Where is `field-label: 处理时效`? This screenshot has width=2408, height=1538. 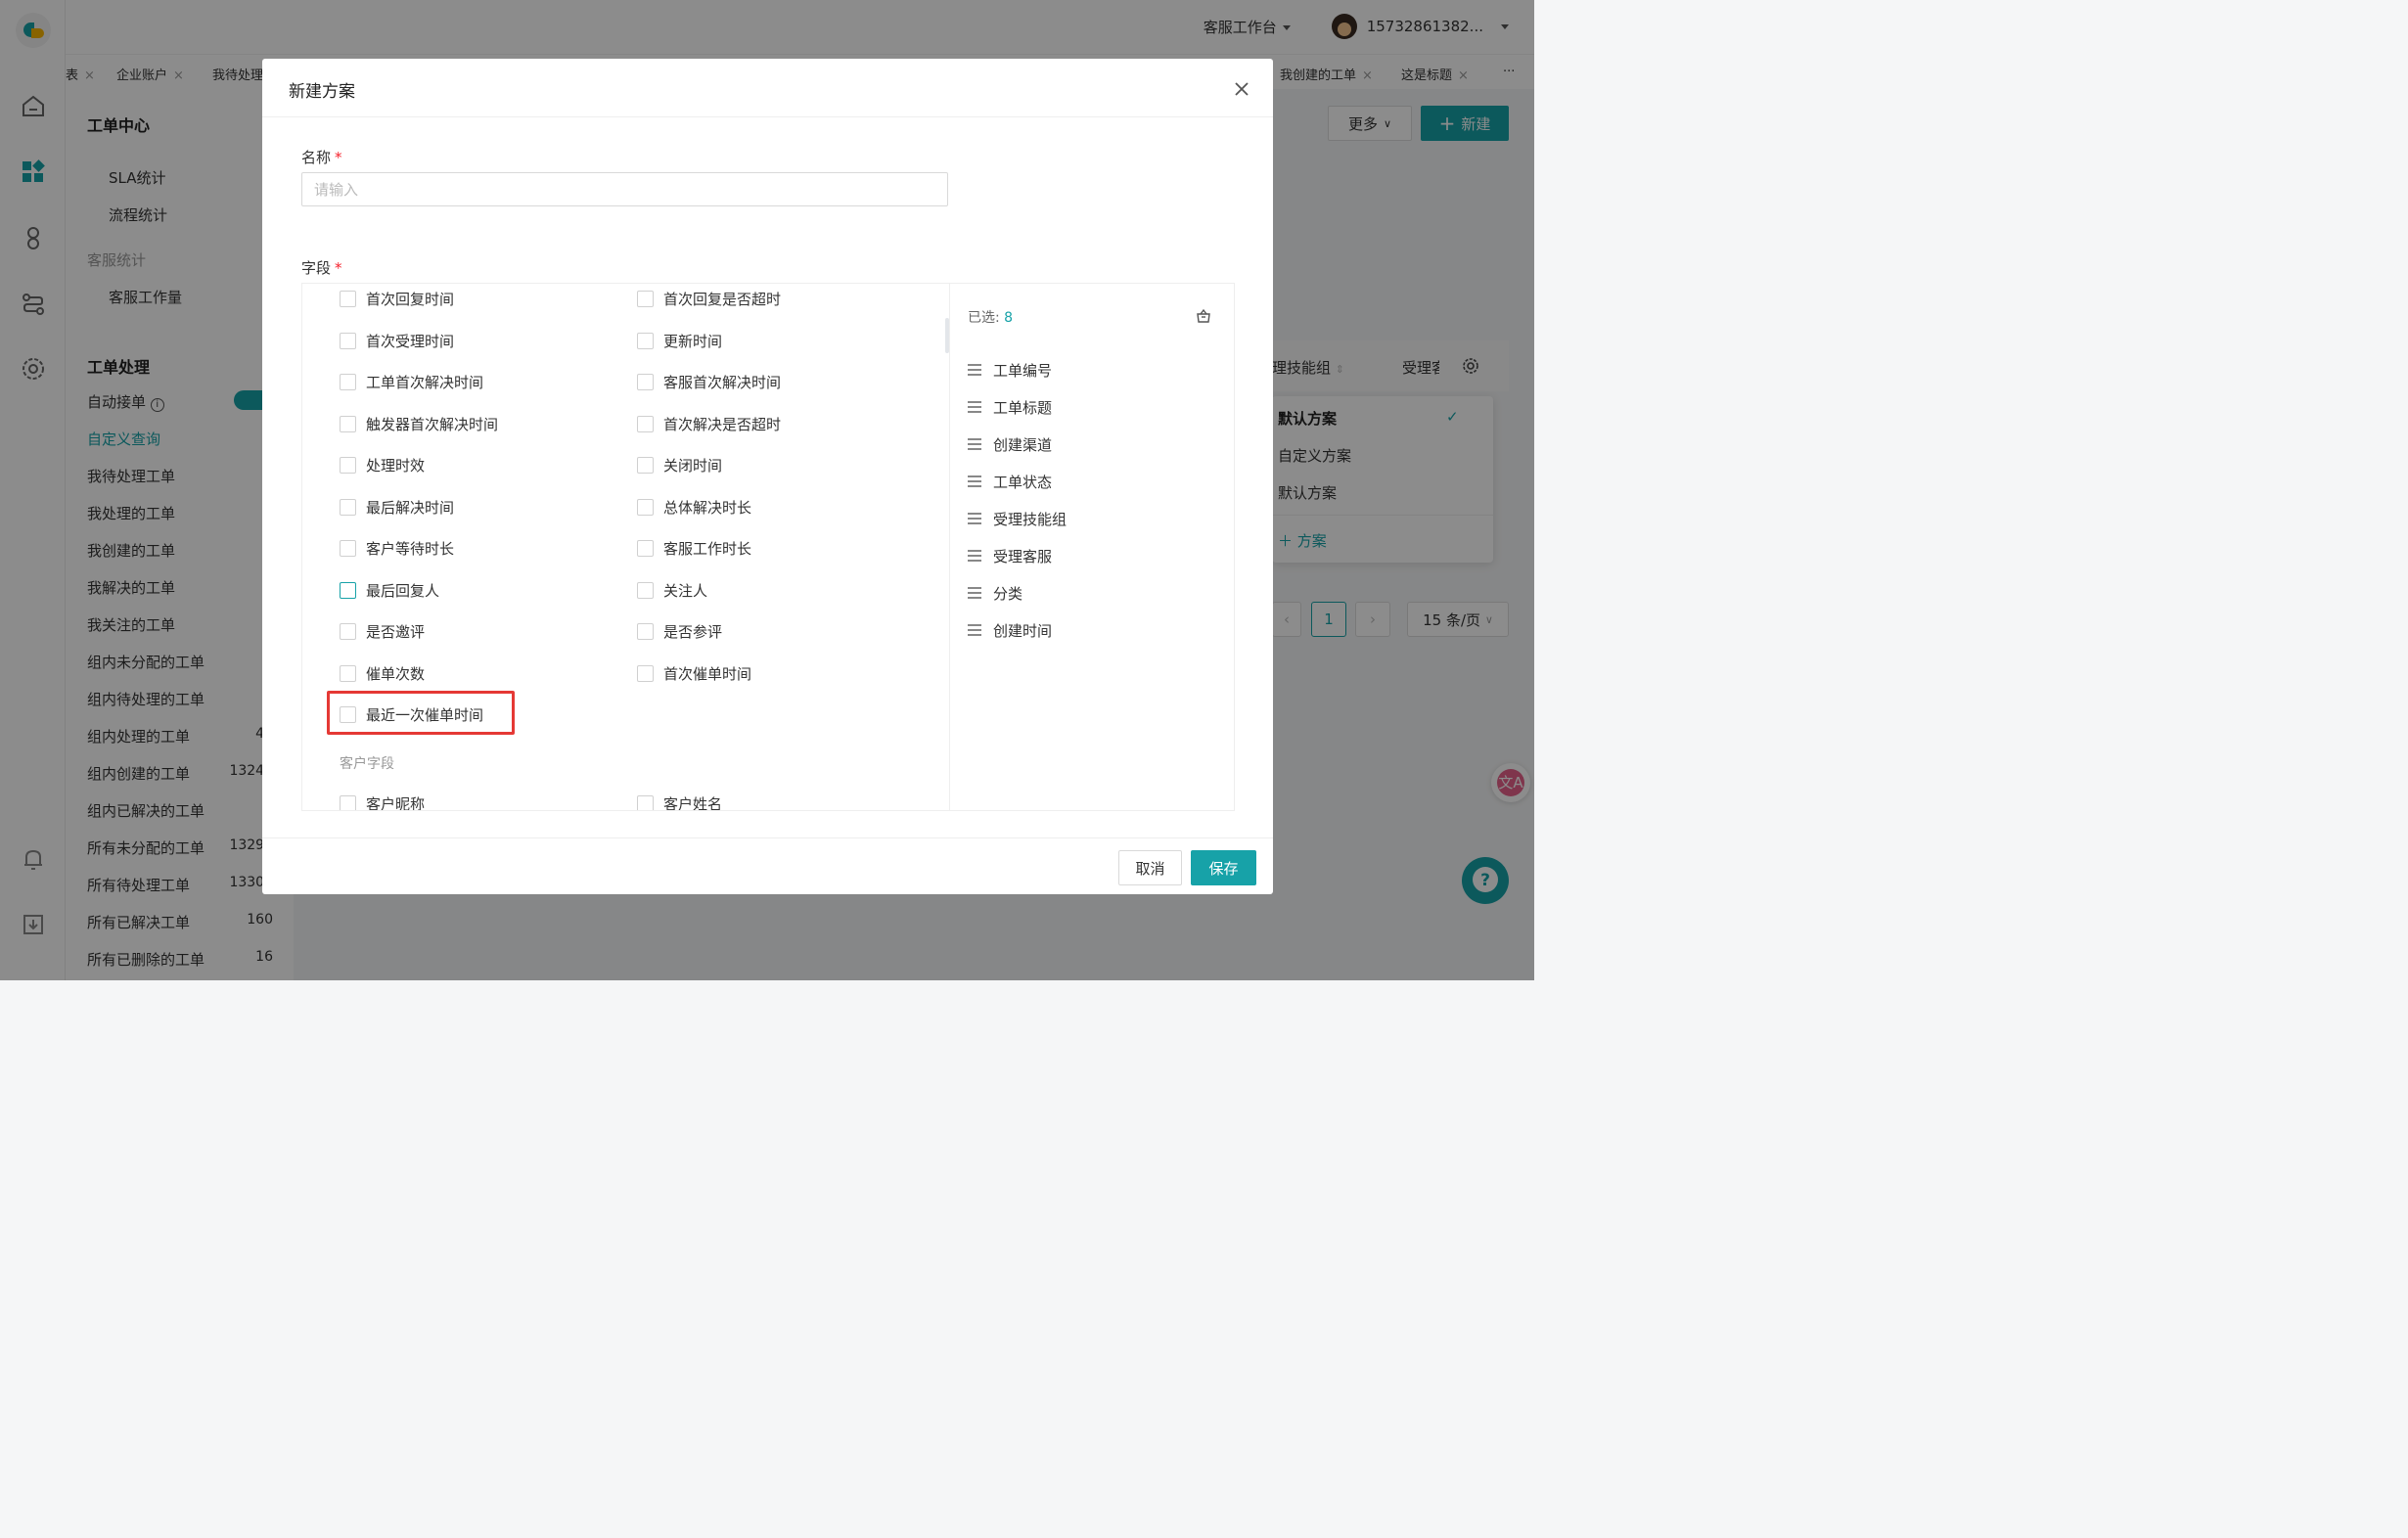
field-label: 处理时效 is located at coordinates (396, 465).